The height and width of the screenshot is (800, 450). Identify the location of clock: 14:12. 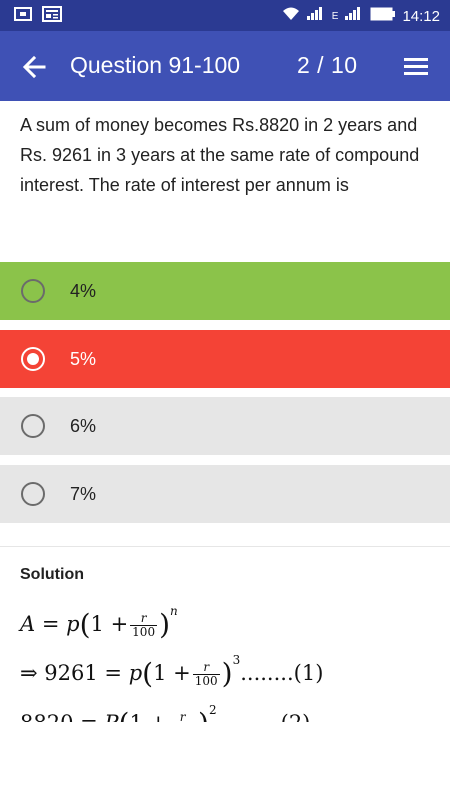
(421, 16).